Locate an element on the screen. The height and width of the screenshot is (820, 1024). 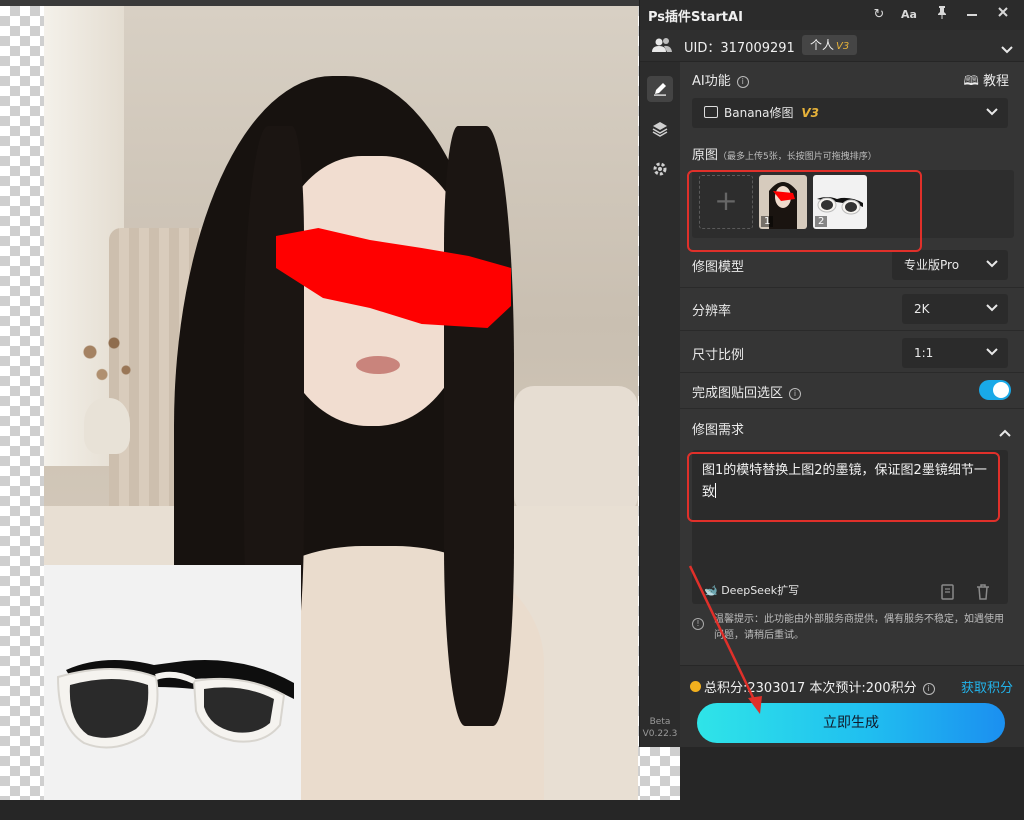
aspect-ratio-value: 1:1 is located at coordinates (924, 353).